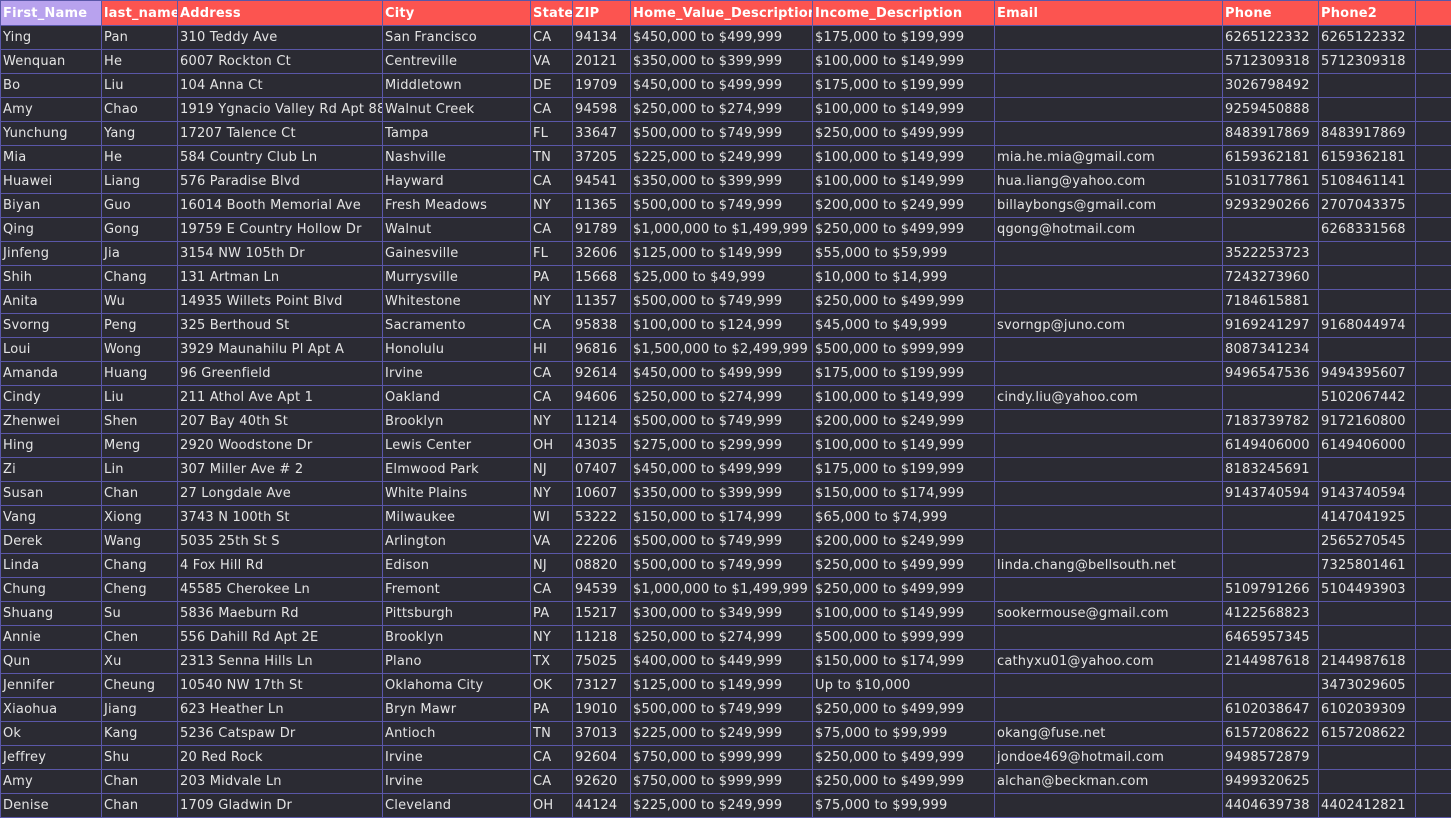 This screenshot has height=818, width=1451. I want to click on grid-cell: 4402412821, so click(1367, 806).